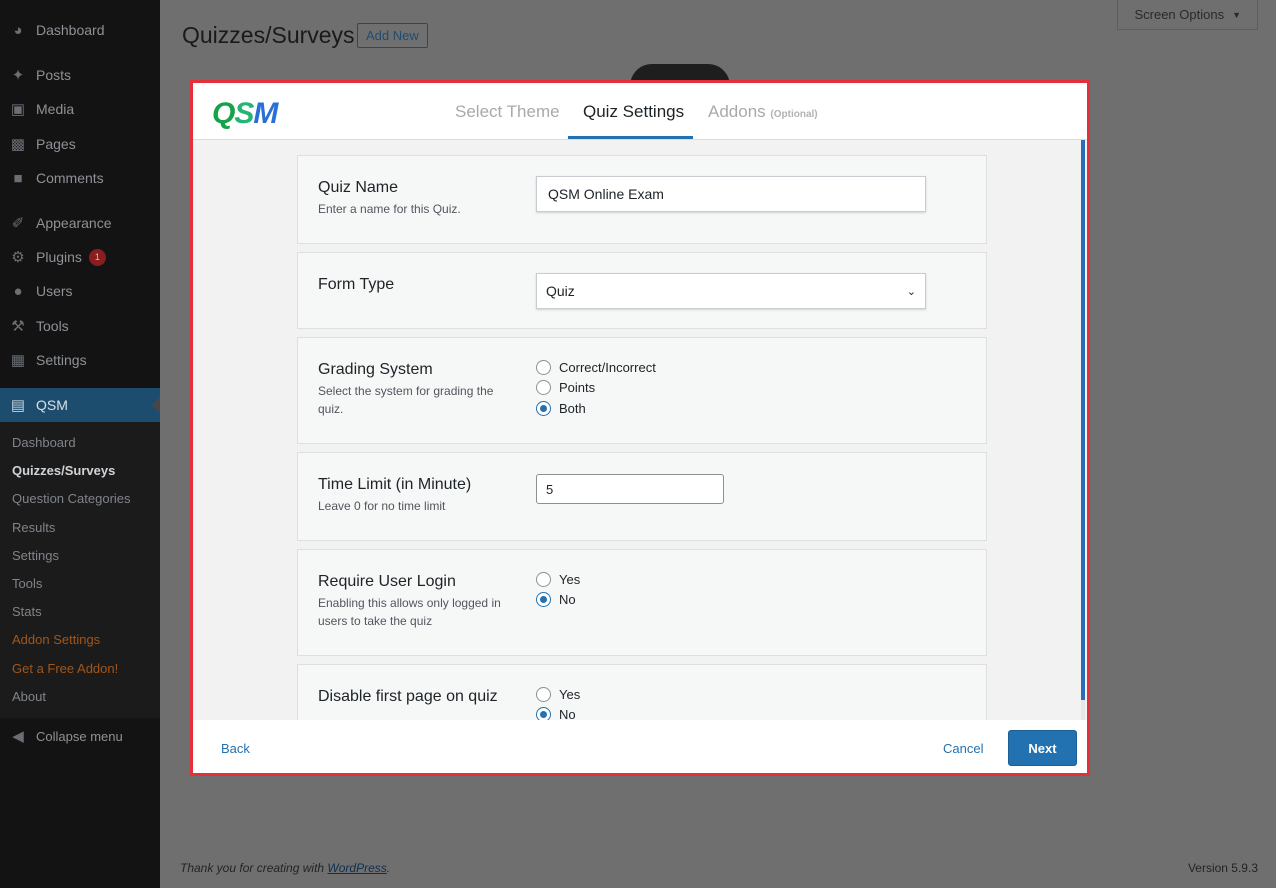  Describe the element at coordinates (642, 692) in the screenshot. I see `disable-first-page-card: Disable first page on quiz Yes No` at that location.